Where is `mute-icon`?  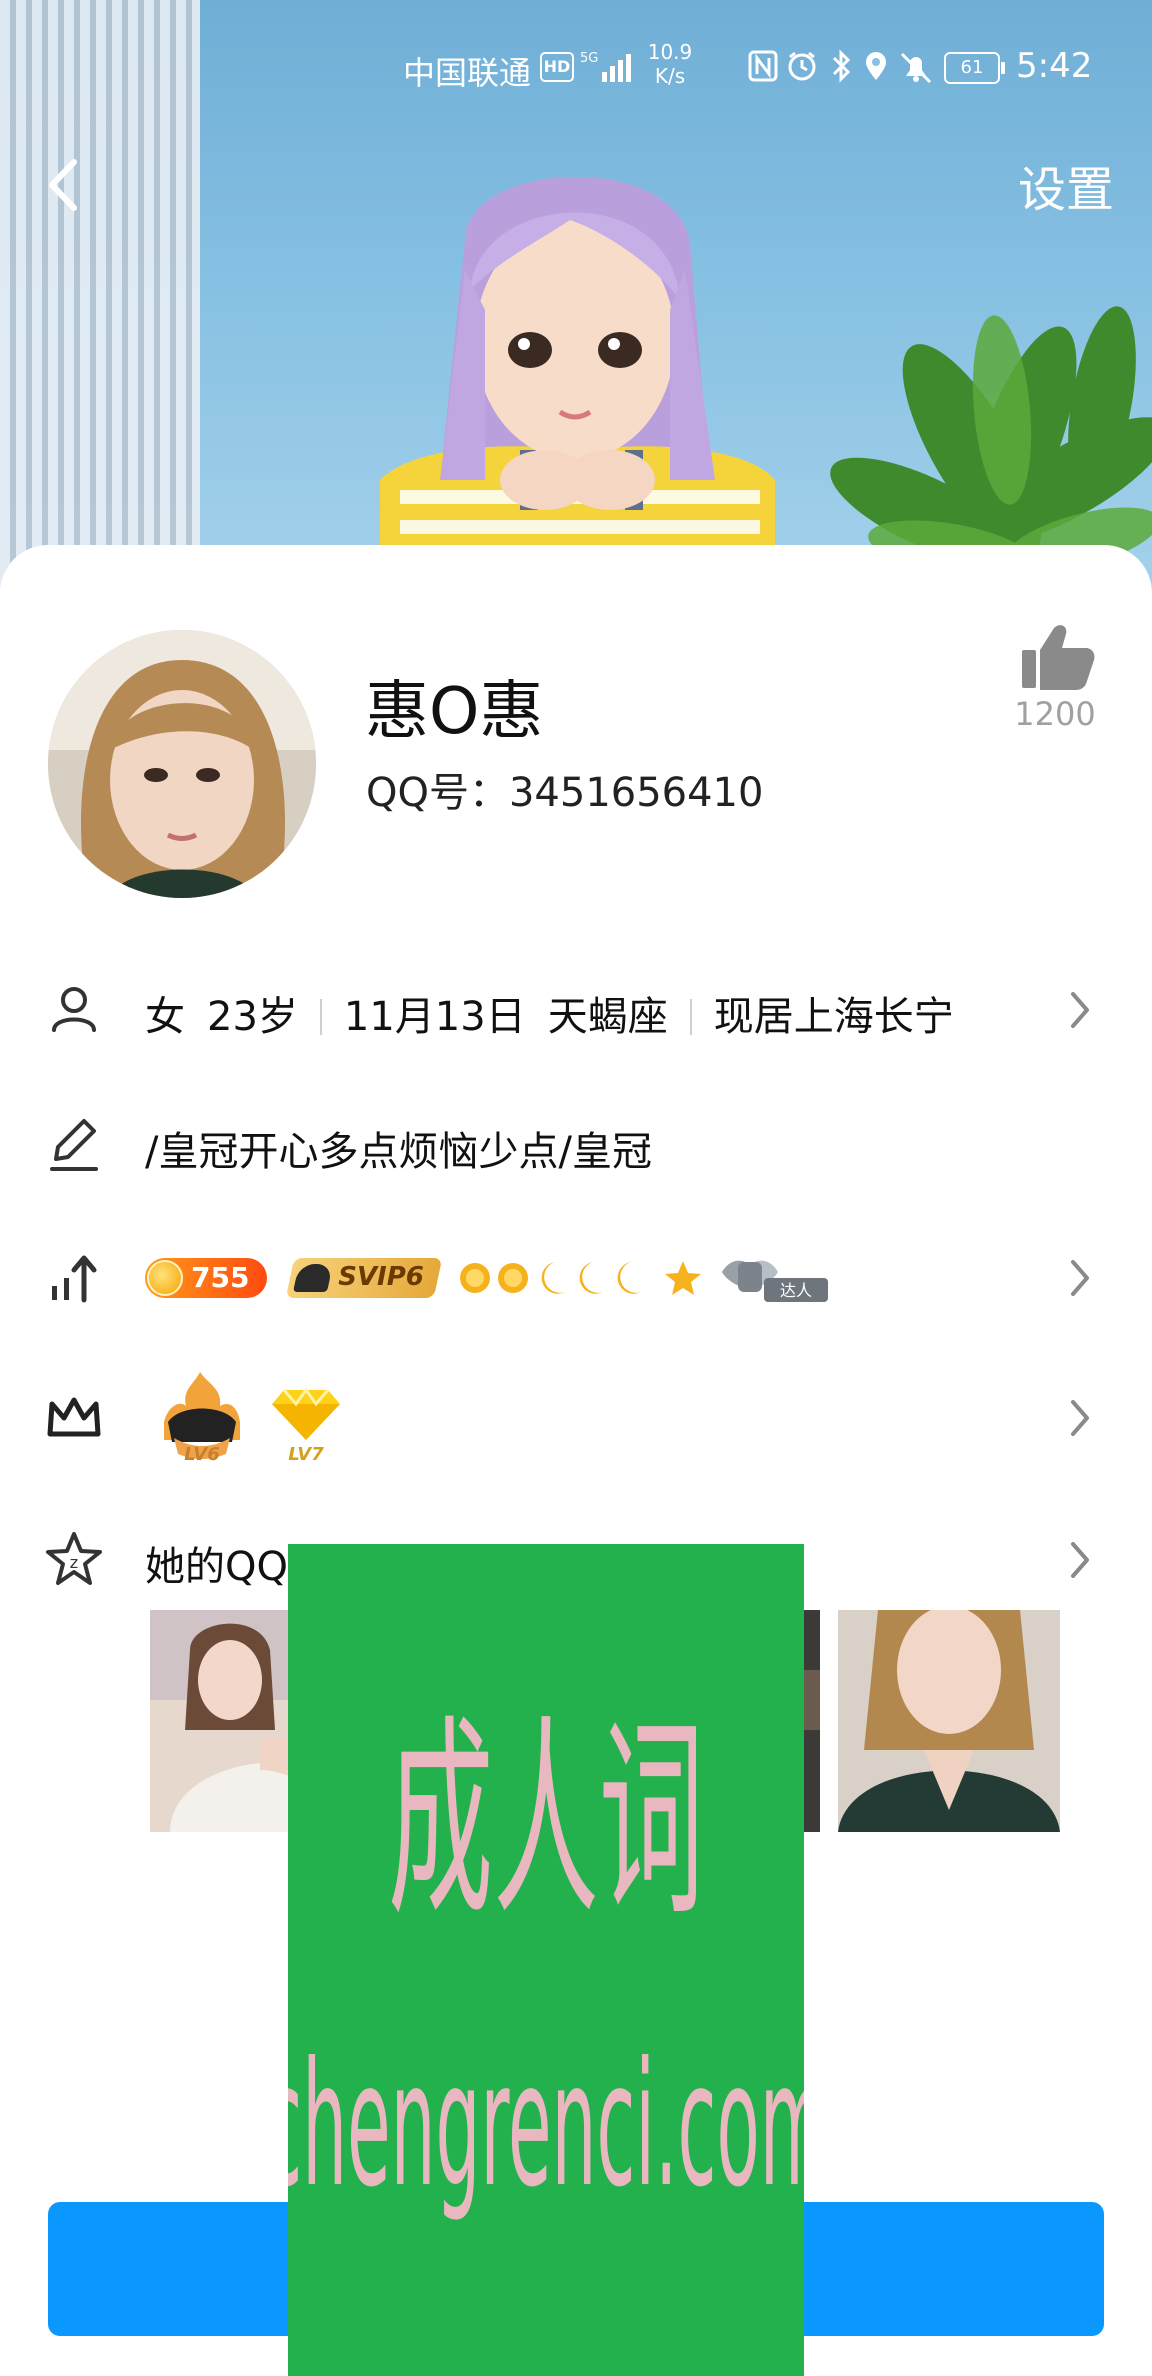 mute-icon is located at coordinates (916, 68).